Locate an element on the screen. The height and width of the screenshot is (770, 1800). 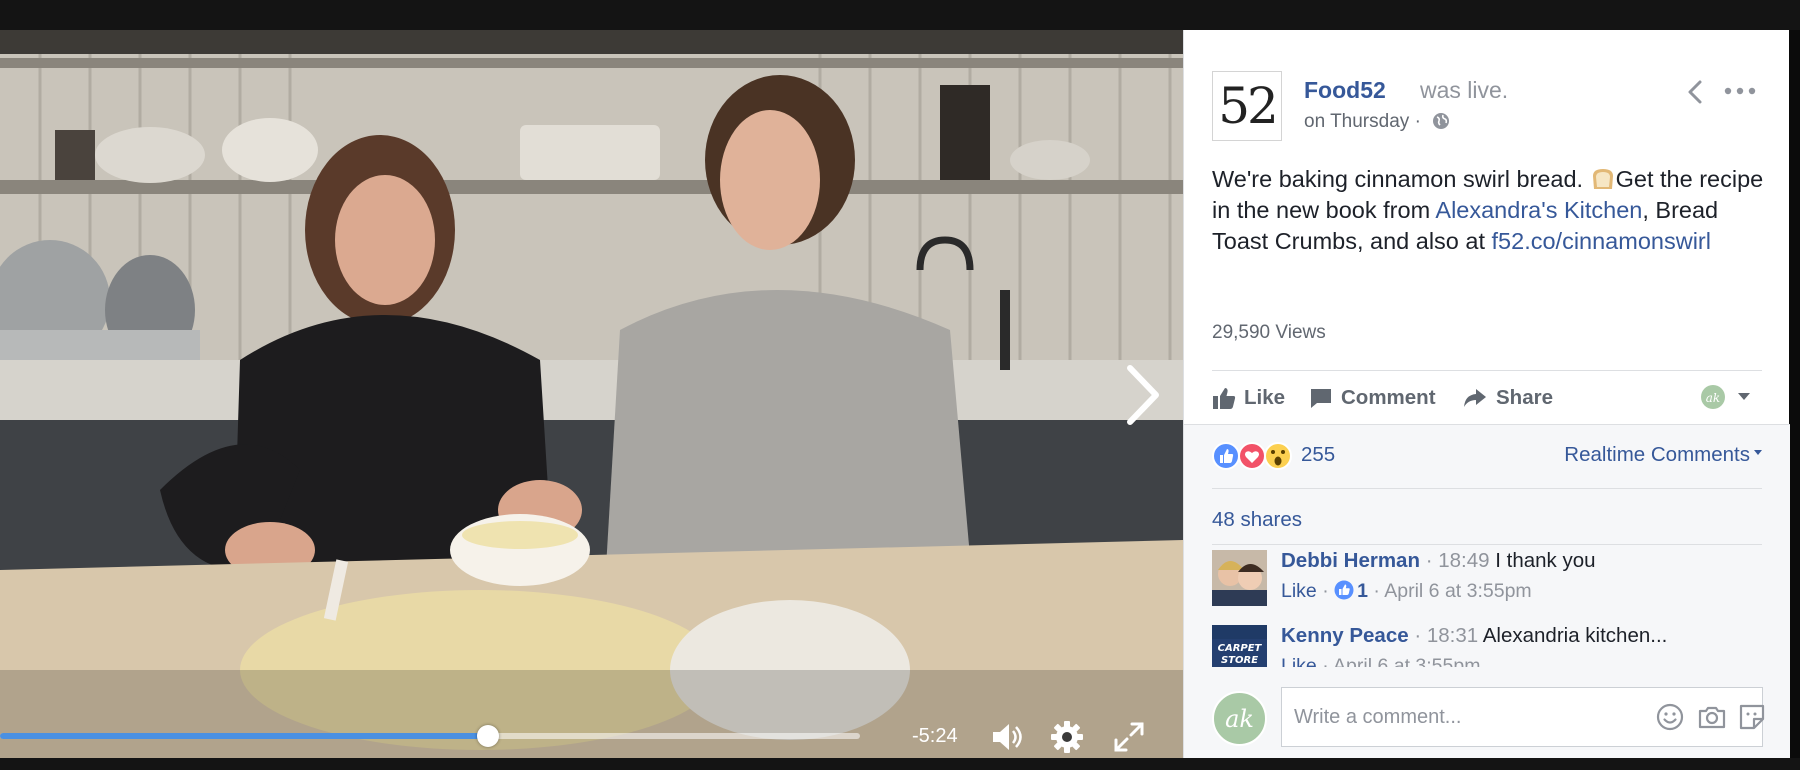
globe-icon is located at coordinates (1441, 121).